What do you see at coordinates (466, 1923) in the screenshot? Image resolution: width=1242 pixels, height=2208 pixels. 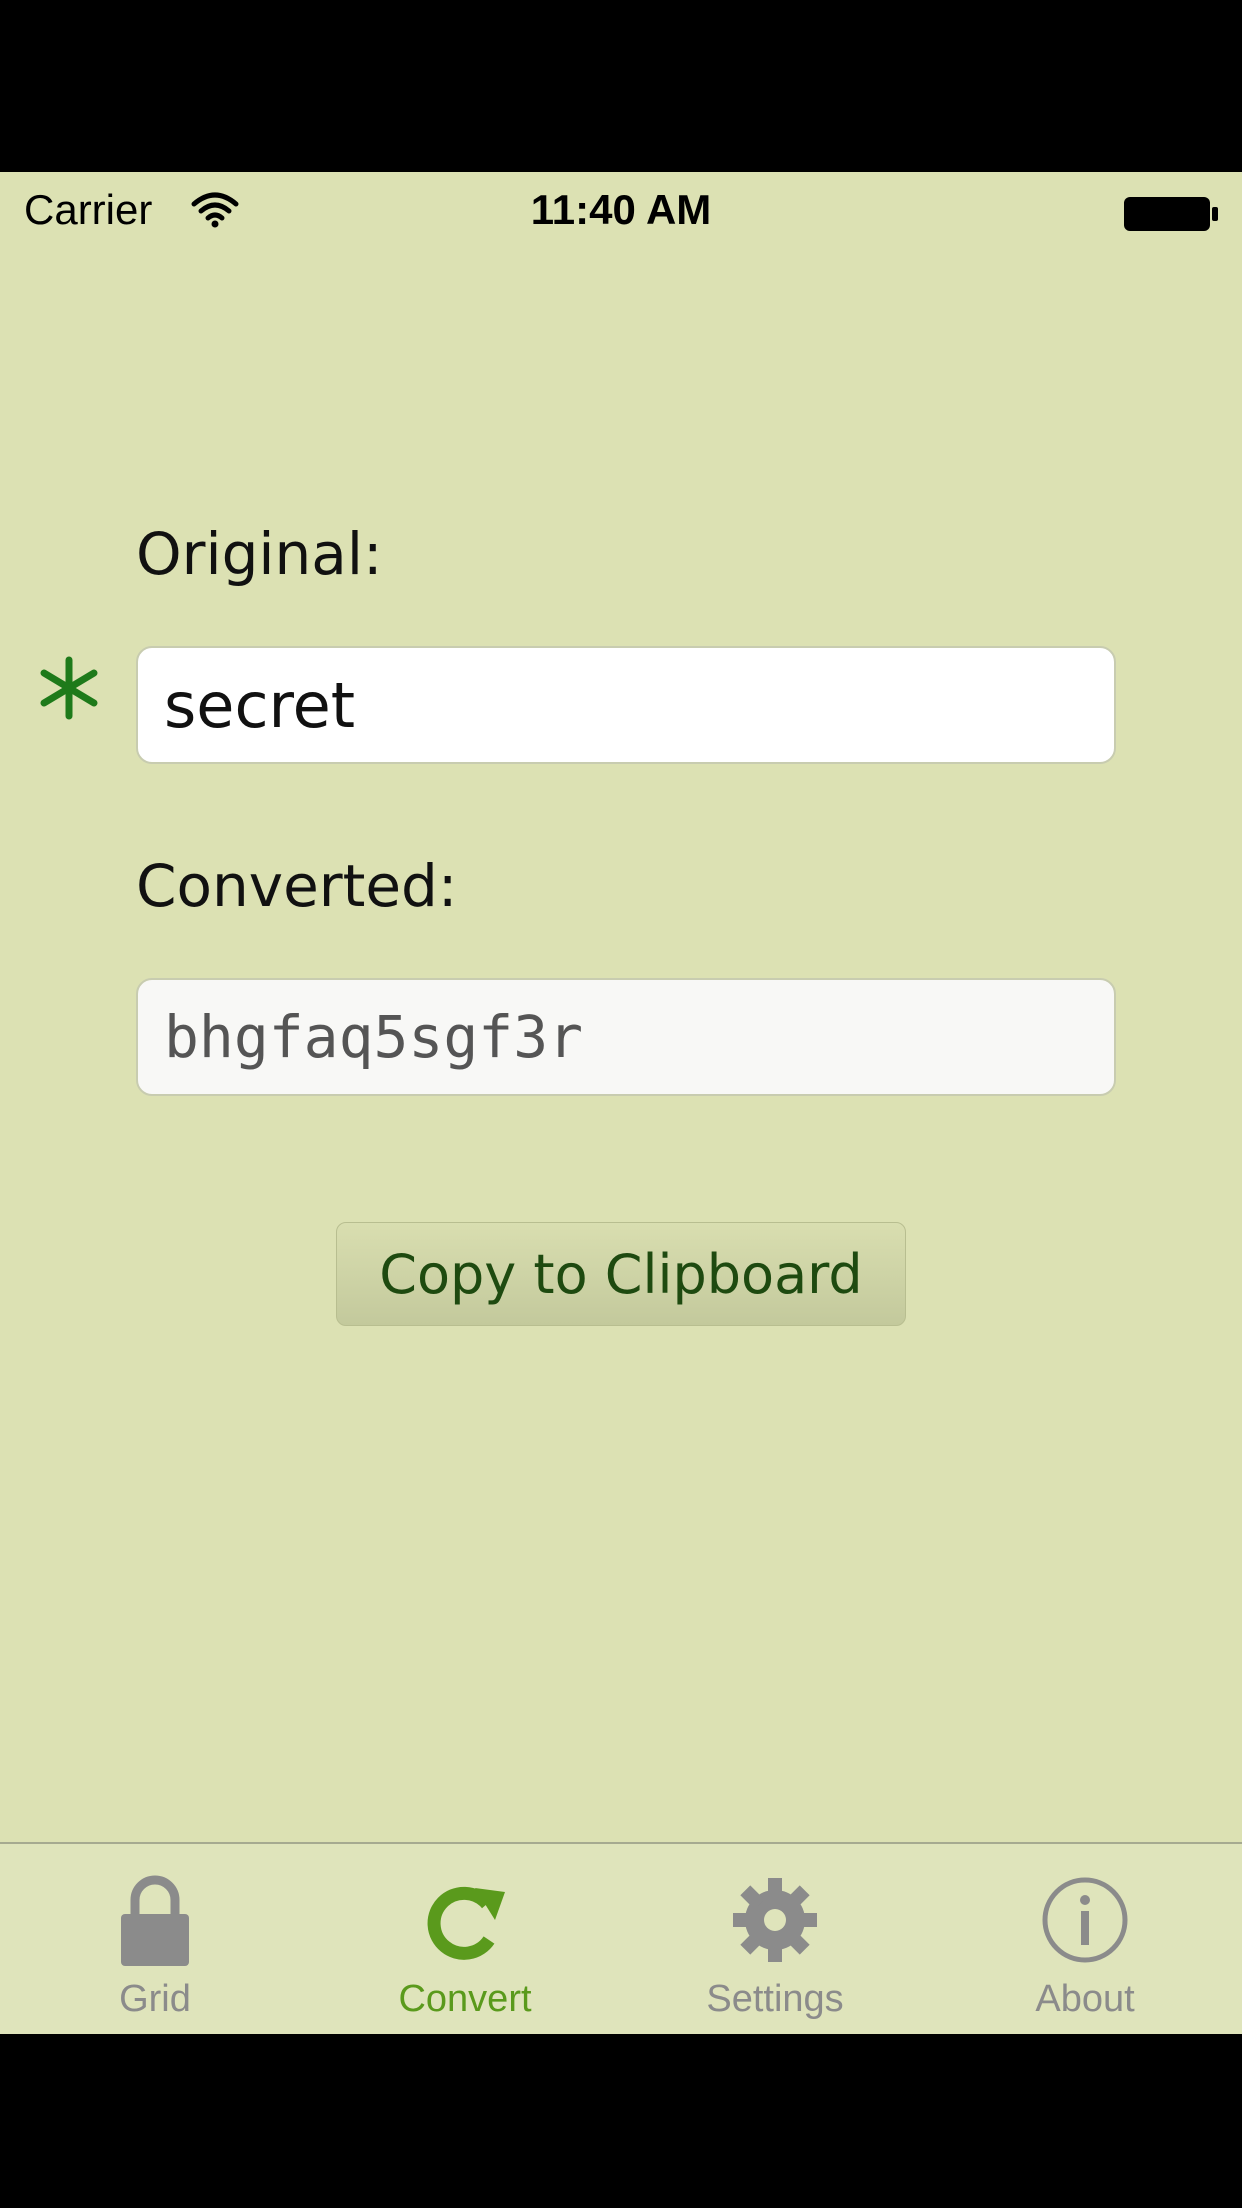 I see `refresh-arrow-icon` at bounding box center [466, 1923].